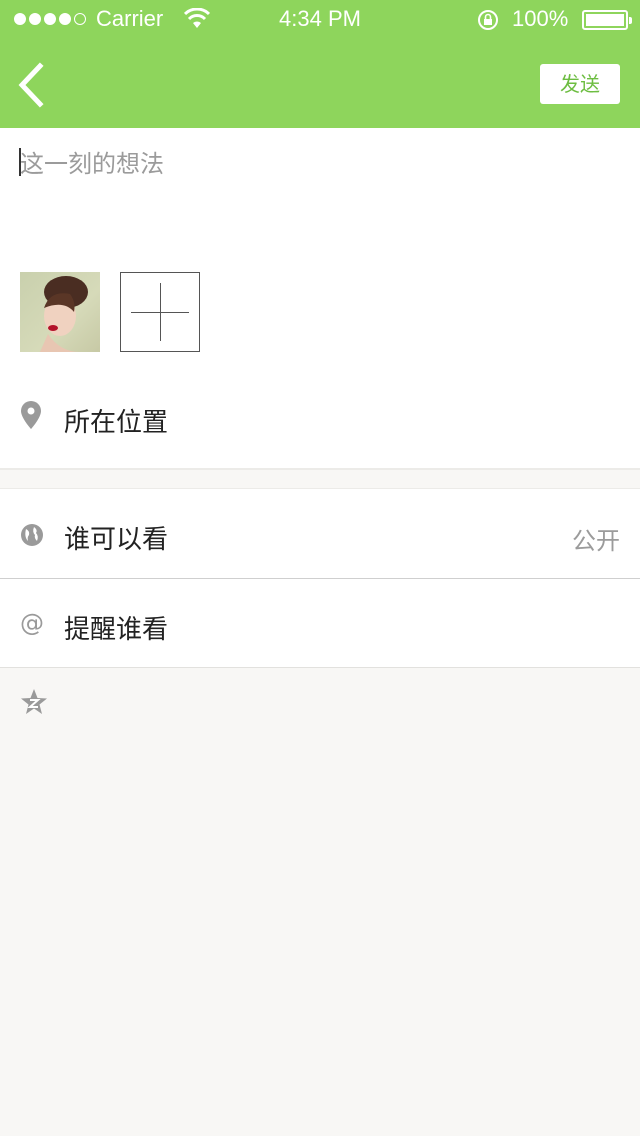 This screenshot has width=640, height=1136. Describe the element at coordinates (607, 20) in the screenshot. I see `battery-icon` at that location.